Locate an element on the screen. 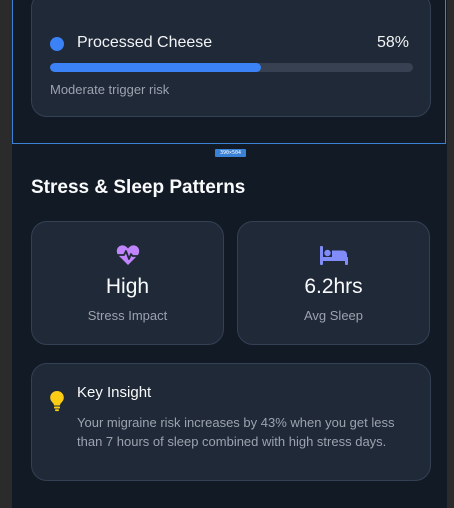 This screenshot has width=454, height=508. trigger-name: Processed Cheese is located at coordinates (145, 42).